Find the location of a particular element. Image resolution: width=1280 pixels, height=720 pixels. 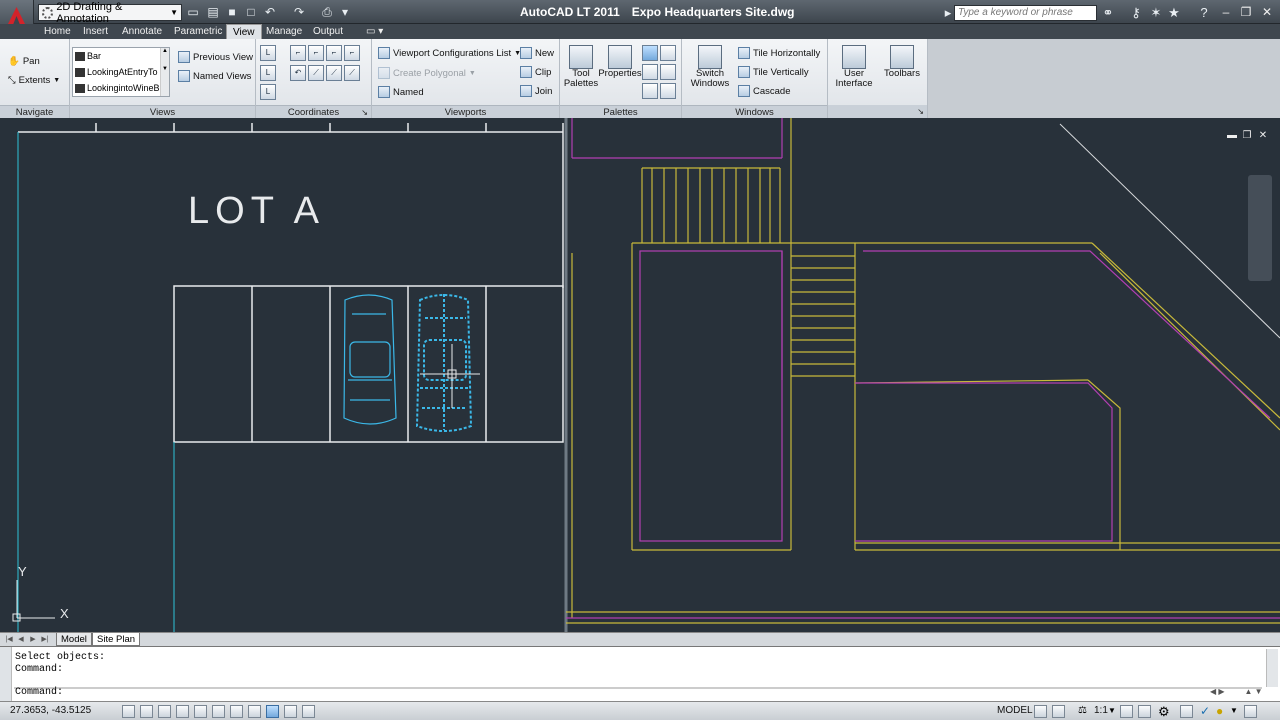

quick-calc-icon is located at coordinates (668, 72).